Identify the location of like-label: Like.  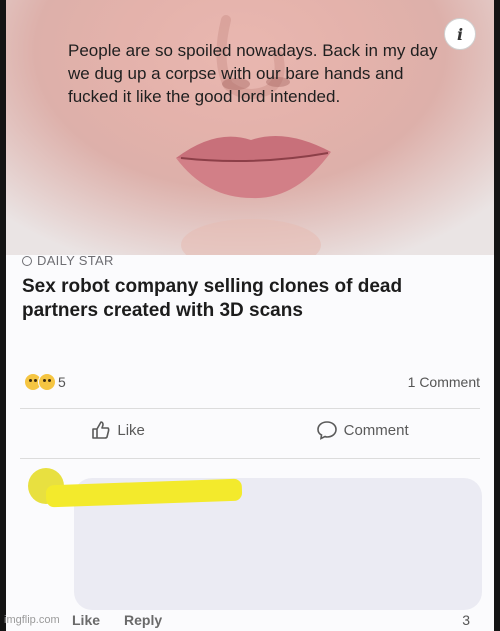
(131, 430).